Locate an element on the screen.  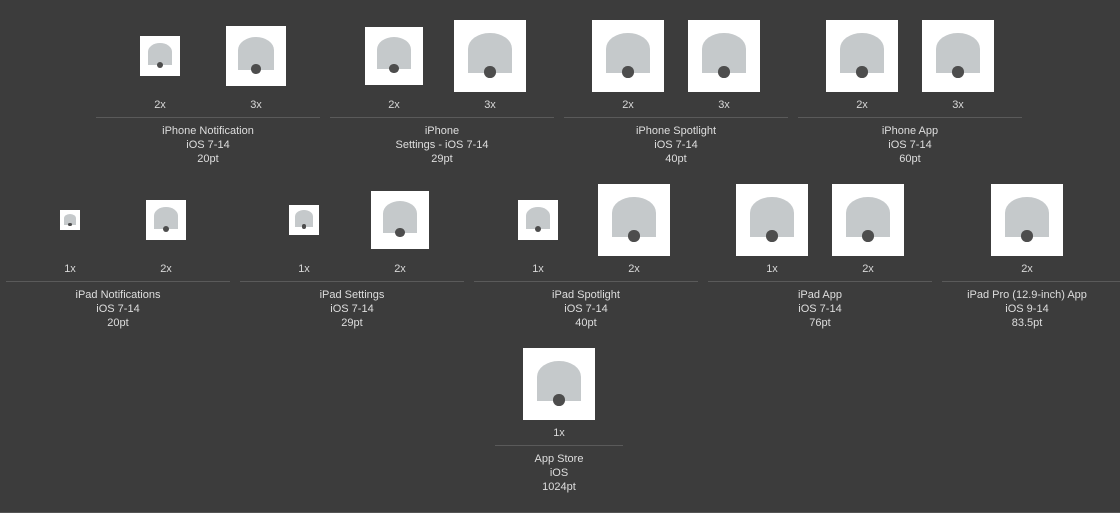
group-title: iPad Pro (12.9-inch) App is located at coordinates (1027, 295).